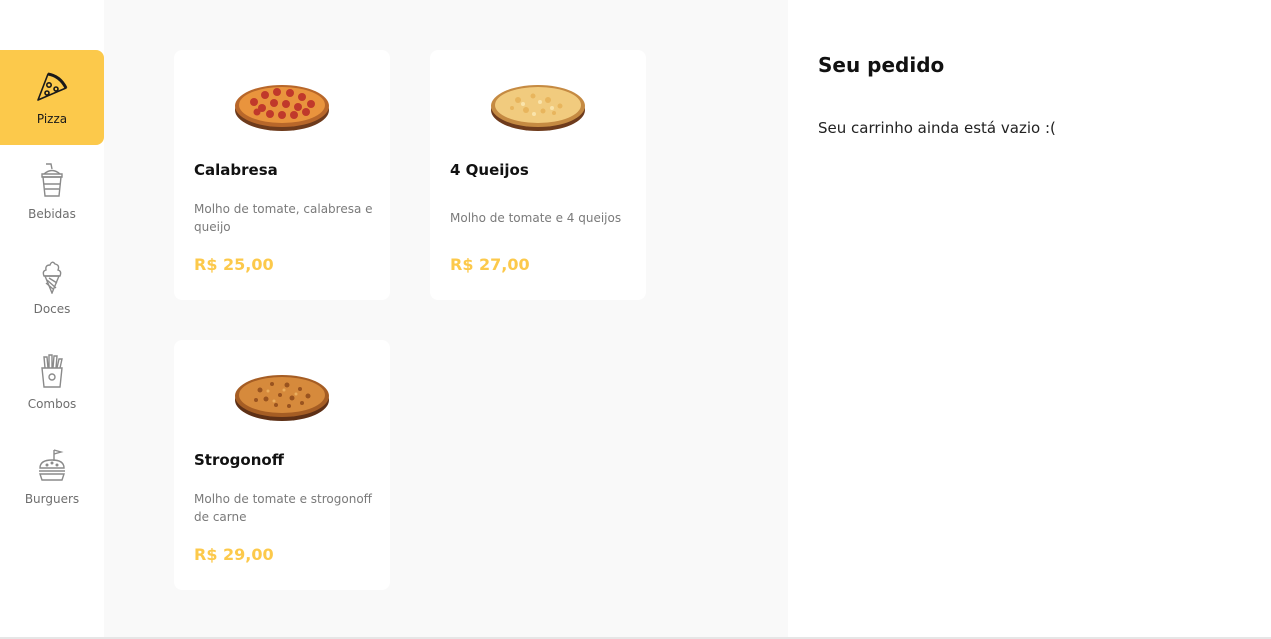  I want to click on sidebar-item-label: Pizza, so click(52, 119).